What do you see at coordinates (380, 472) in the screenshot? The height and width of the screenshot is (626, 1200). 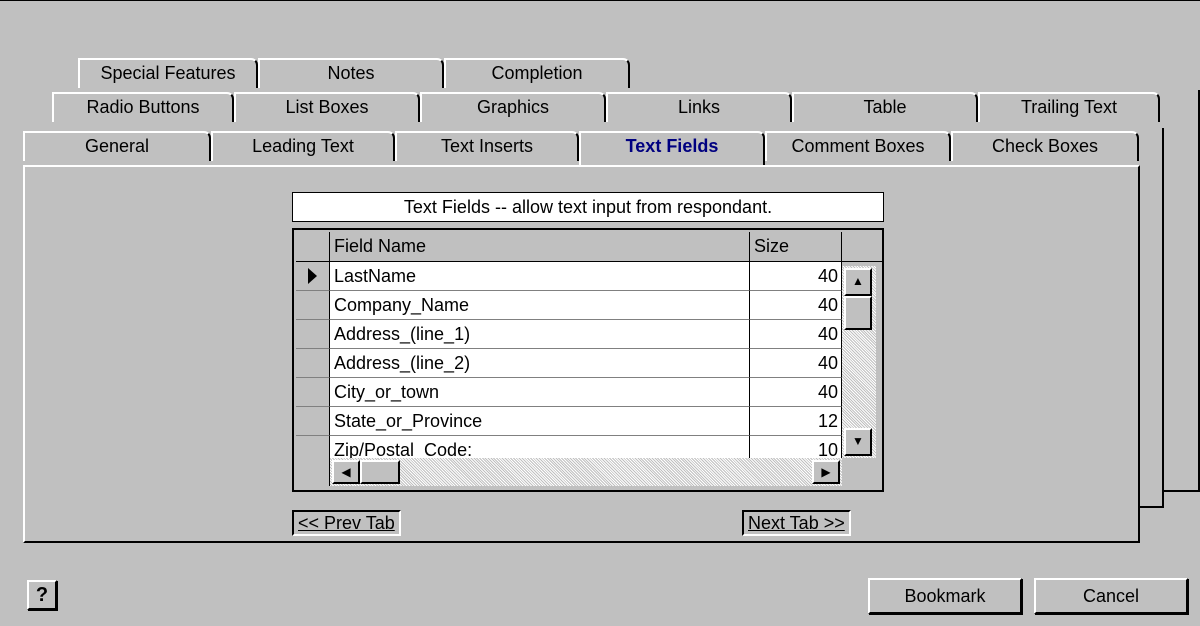 I see `horizontal-scroll-thumb` at bounding box center [380, 472].